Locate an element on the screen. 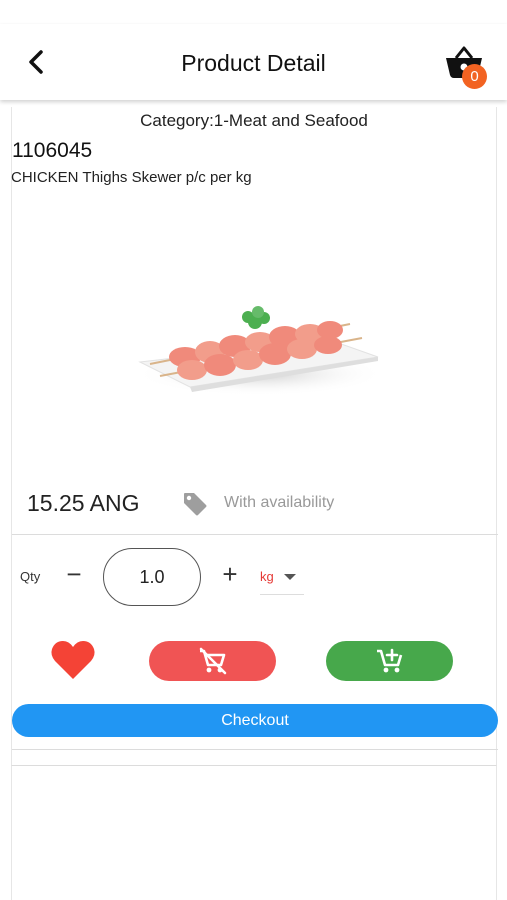 The width and height of the screenshot is (507, 900). add-cart-icon is located at coordinates (389, 660).